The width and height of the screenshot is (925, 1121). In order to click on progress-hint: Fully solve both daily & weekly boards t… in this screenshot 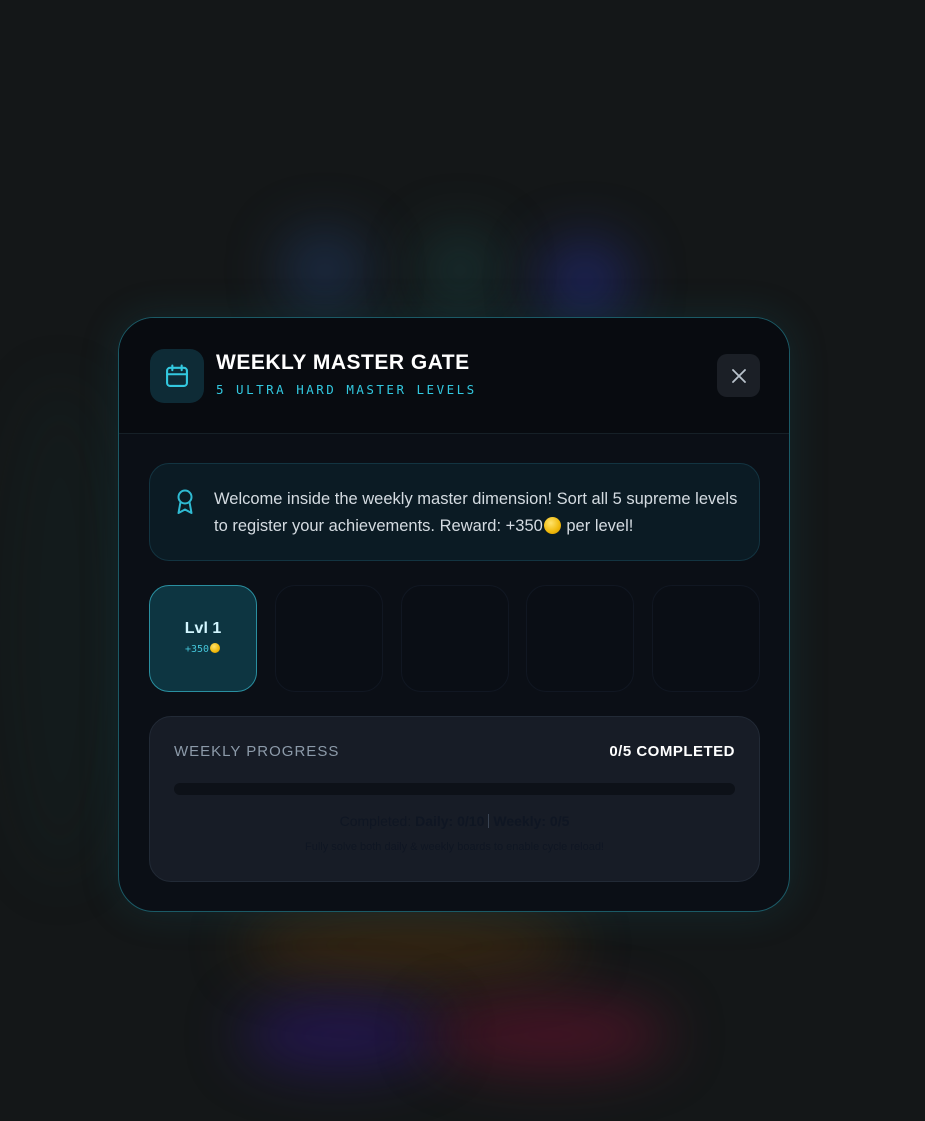, I will do `click(454, 847)`.